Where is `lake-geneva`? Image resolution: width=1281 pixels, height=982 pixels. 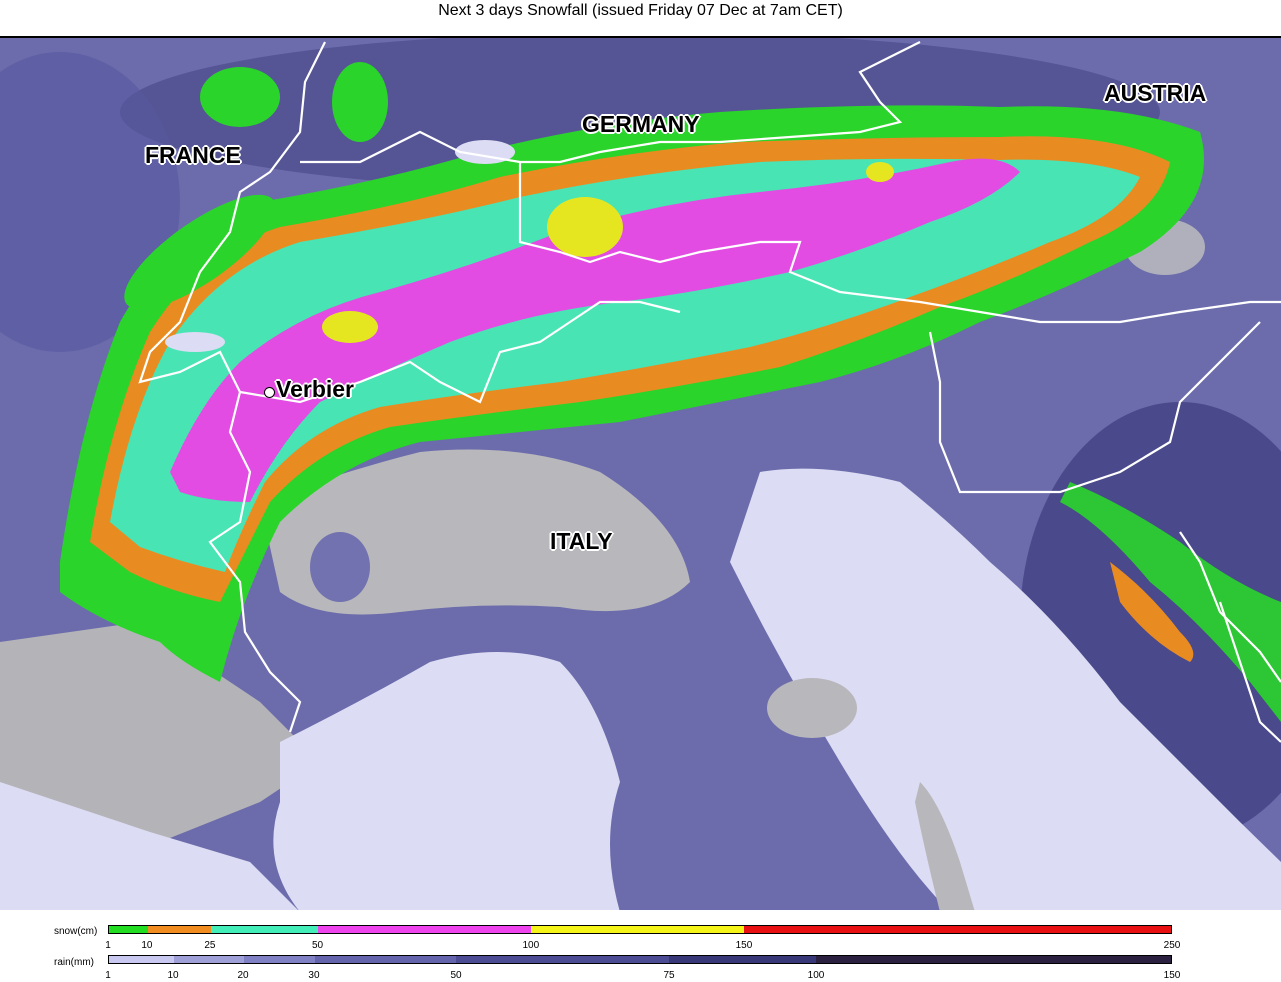 lake-geneva is located at coordinates (195, 342).